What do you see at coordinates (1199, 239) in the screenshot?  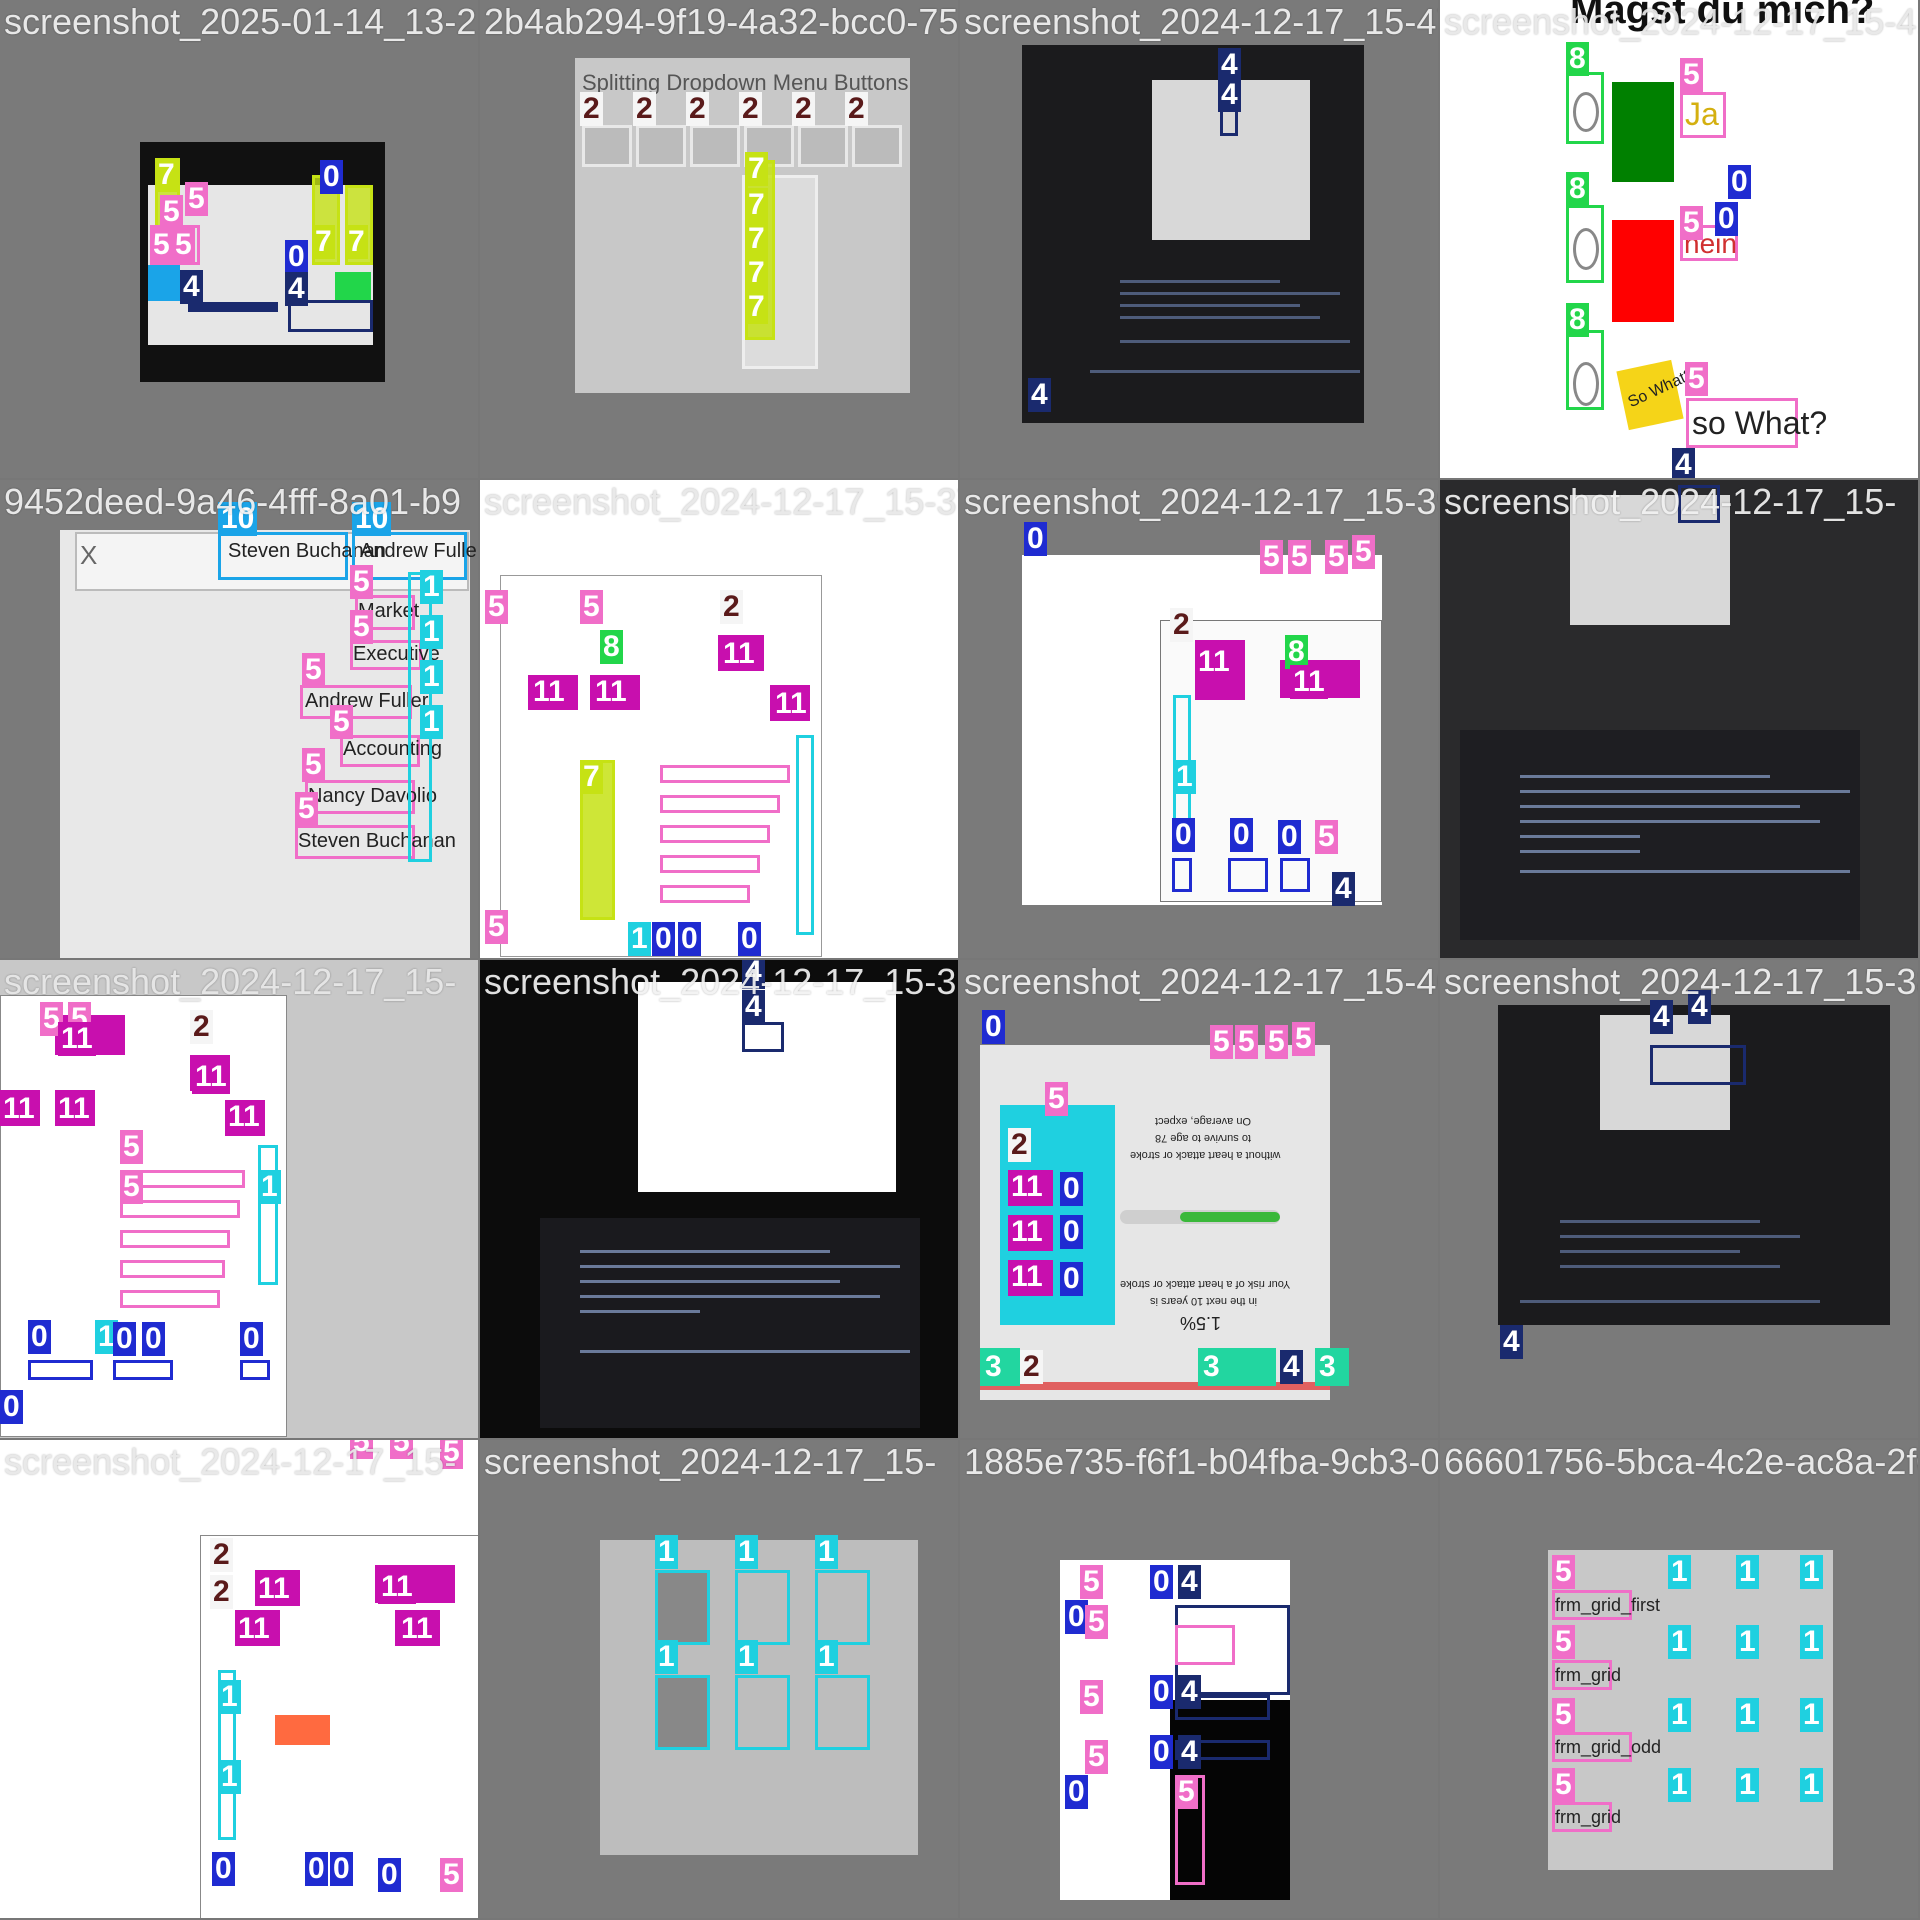 I see `tile-3: screenshot_2024-12-17_15-47-02.png 4 4 4` at bounding box center [1199, 239].